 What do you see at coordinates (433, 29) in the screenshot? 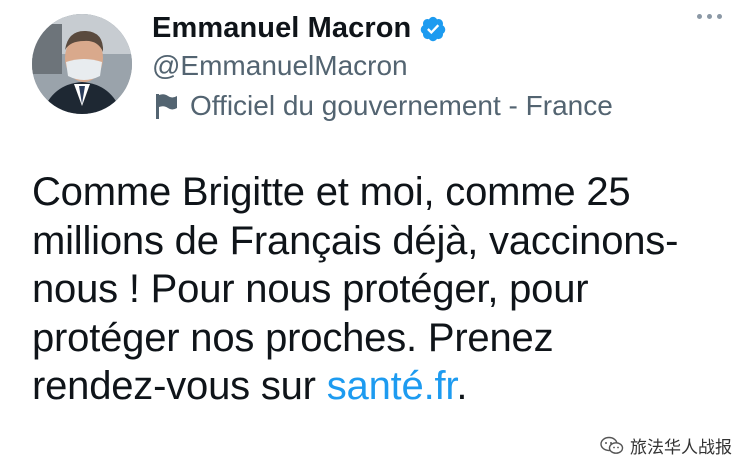
I see `verified-badge-icon` at bounding box center [433, 29].